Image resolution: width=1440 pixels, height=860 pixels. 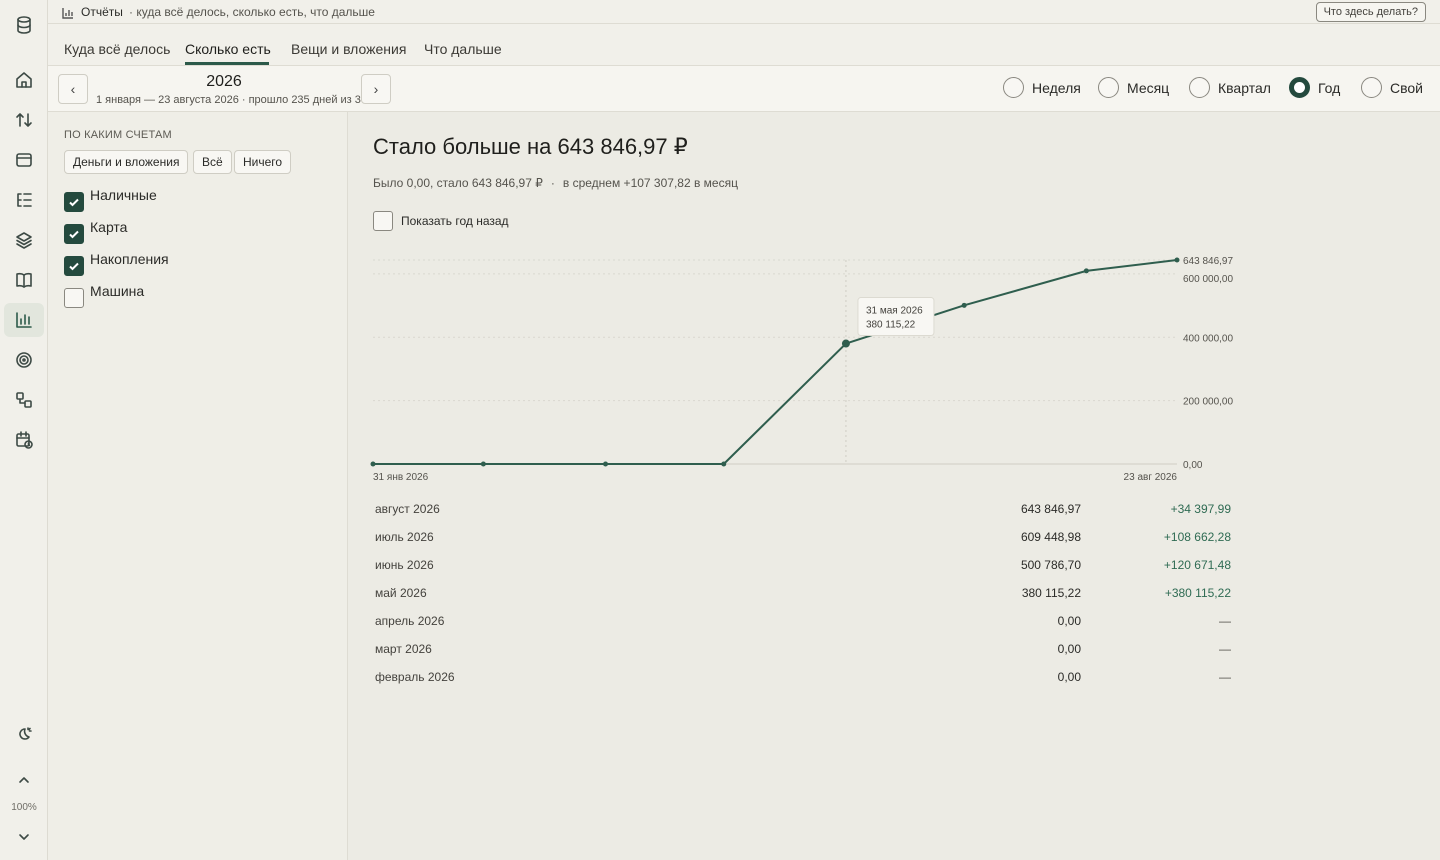 What do you see at coordinates (117, 49) in the screenshot?
I see `tab-where-it-went: Куда всё делось` at bounding box center [117, 49].